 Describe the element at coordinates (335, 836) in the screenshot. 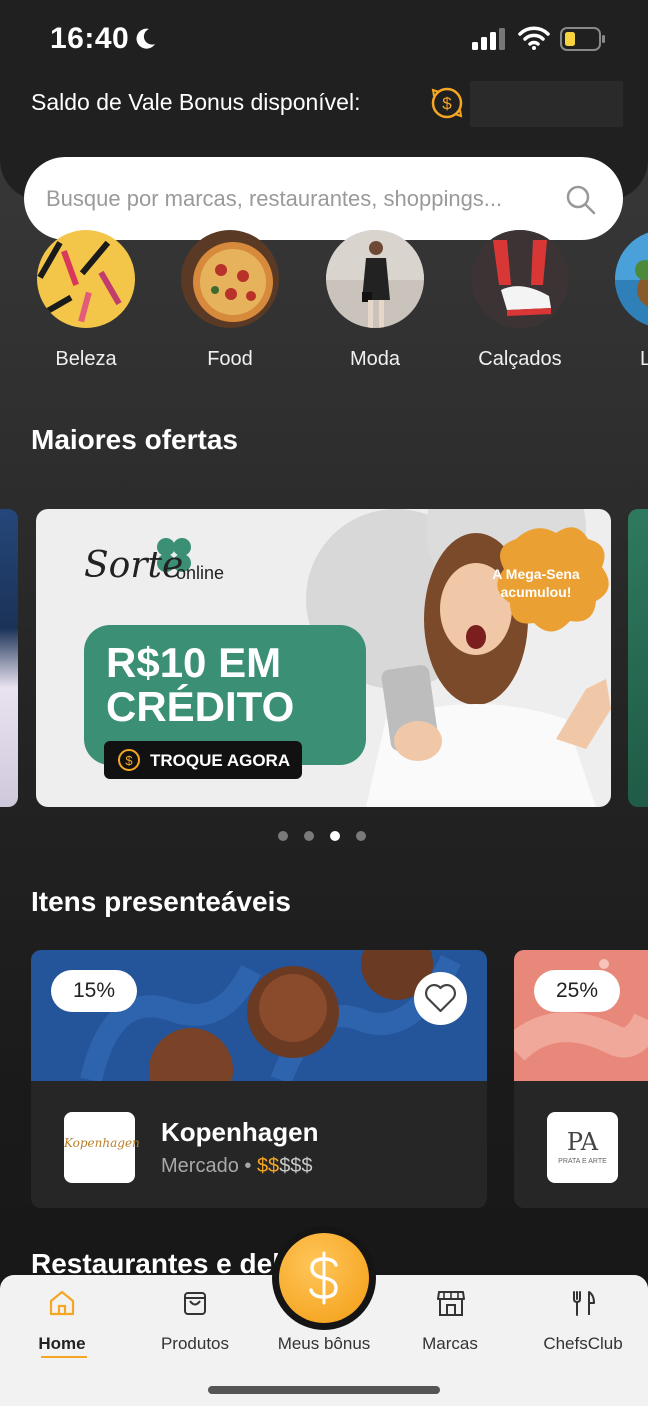

I see `carousel-dot-active` at that location.